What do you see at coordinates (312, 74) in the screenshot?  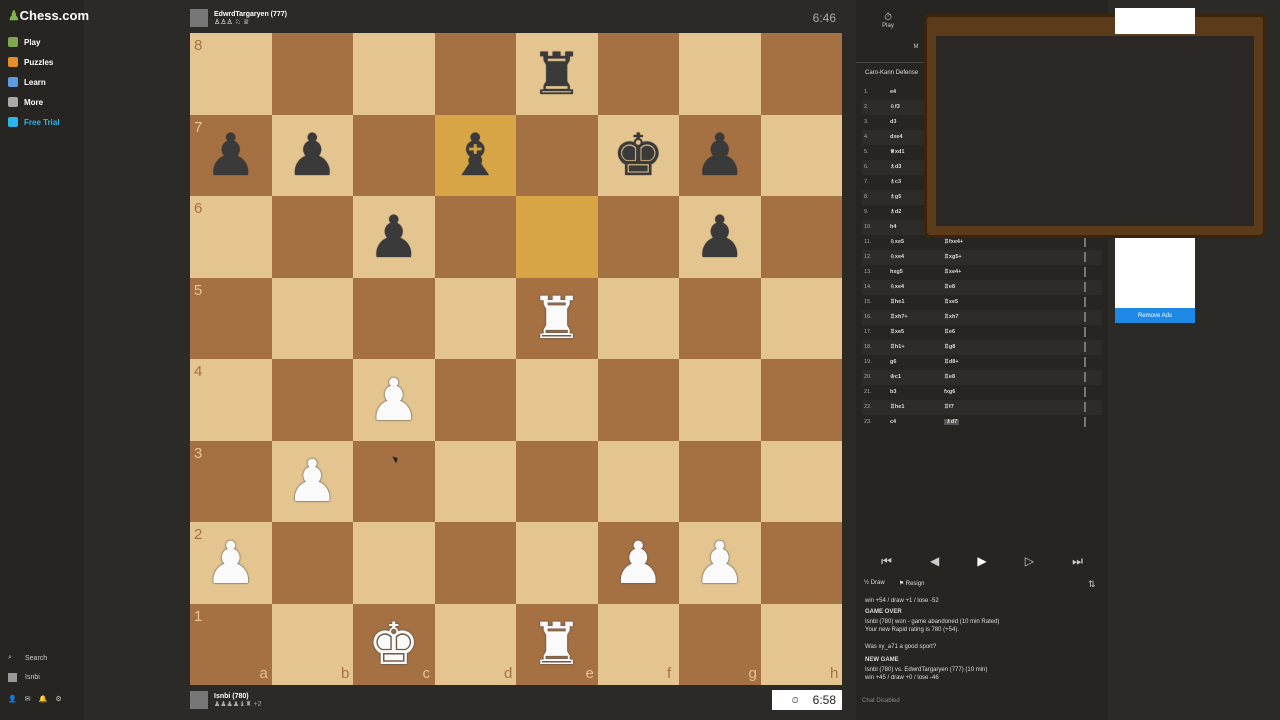 I see `square-b8` at bounding box center [312, 74].